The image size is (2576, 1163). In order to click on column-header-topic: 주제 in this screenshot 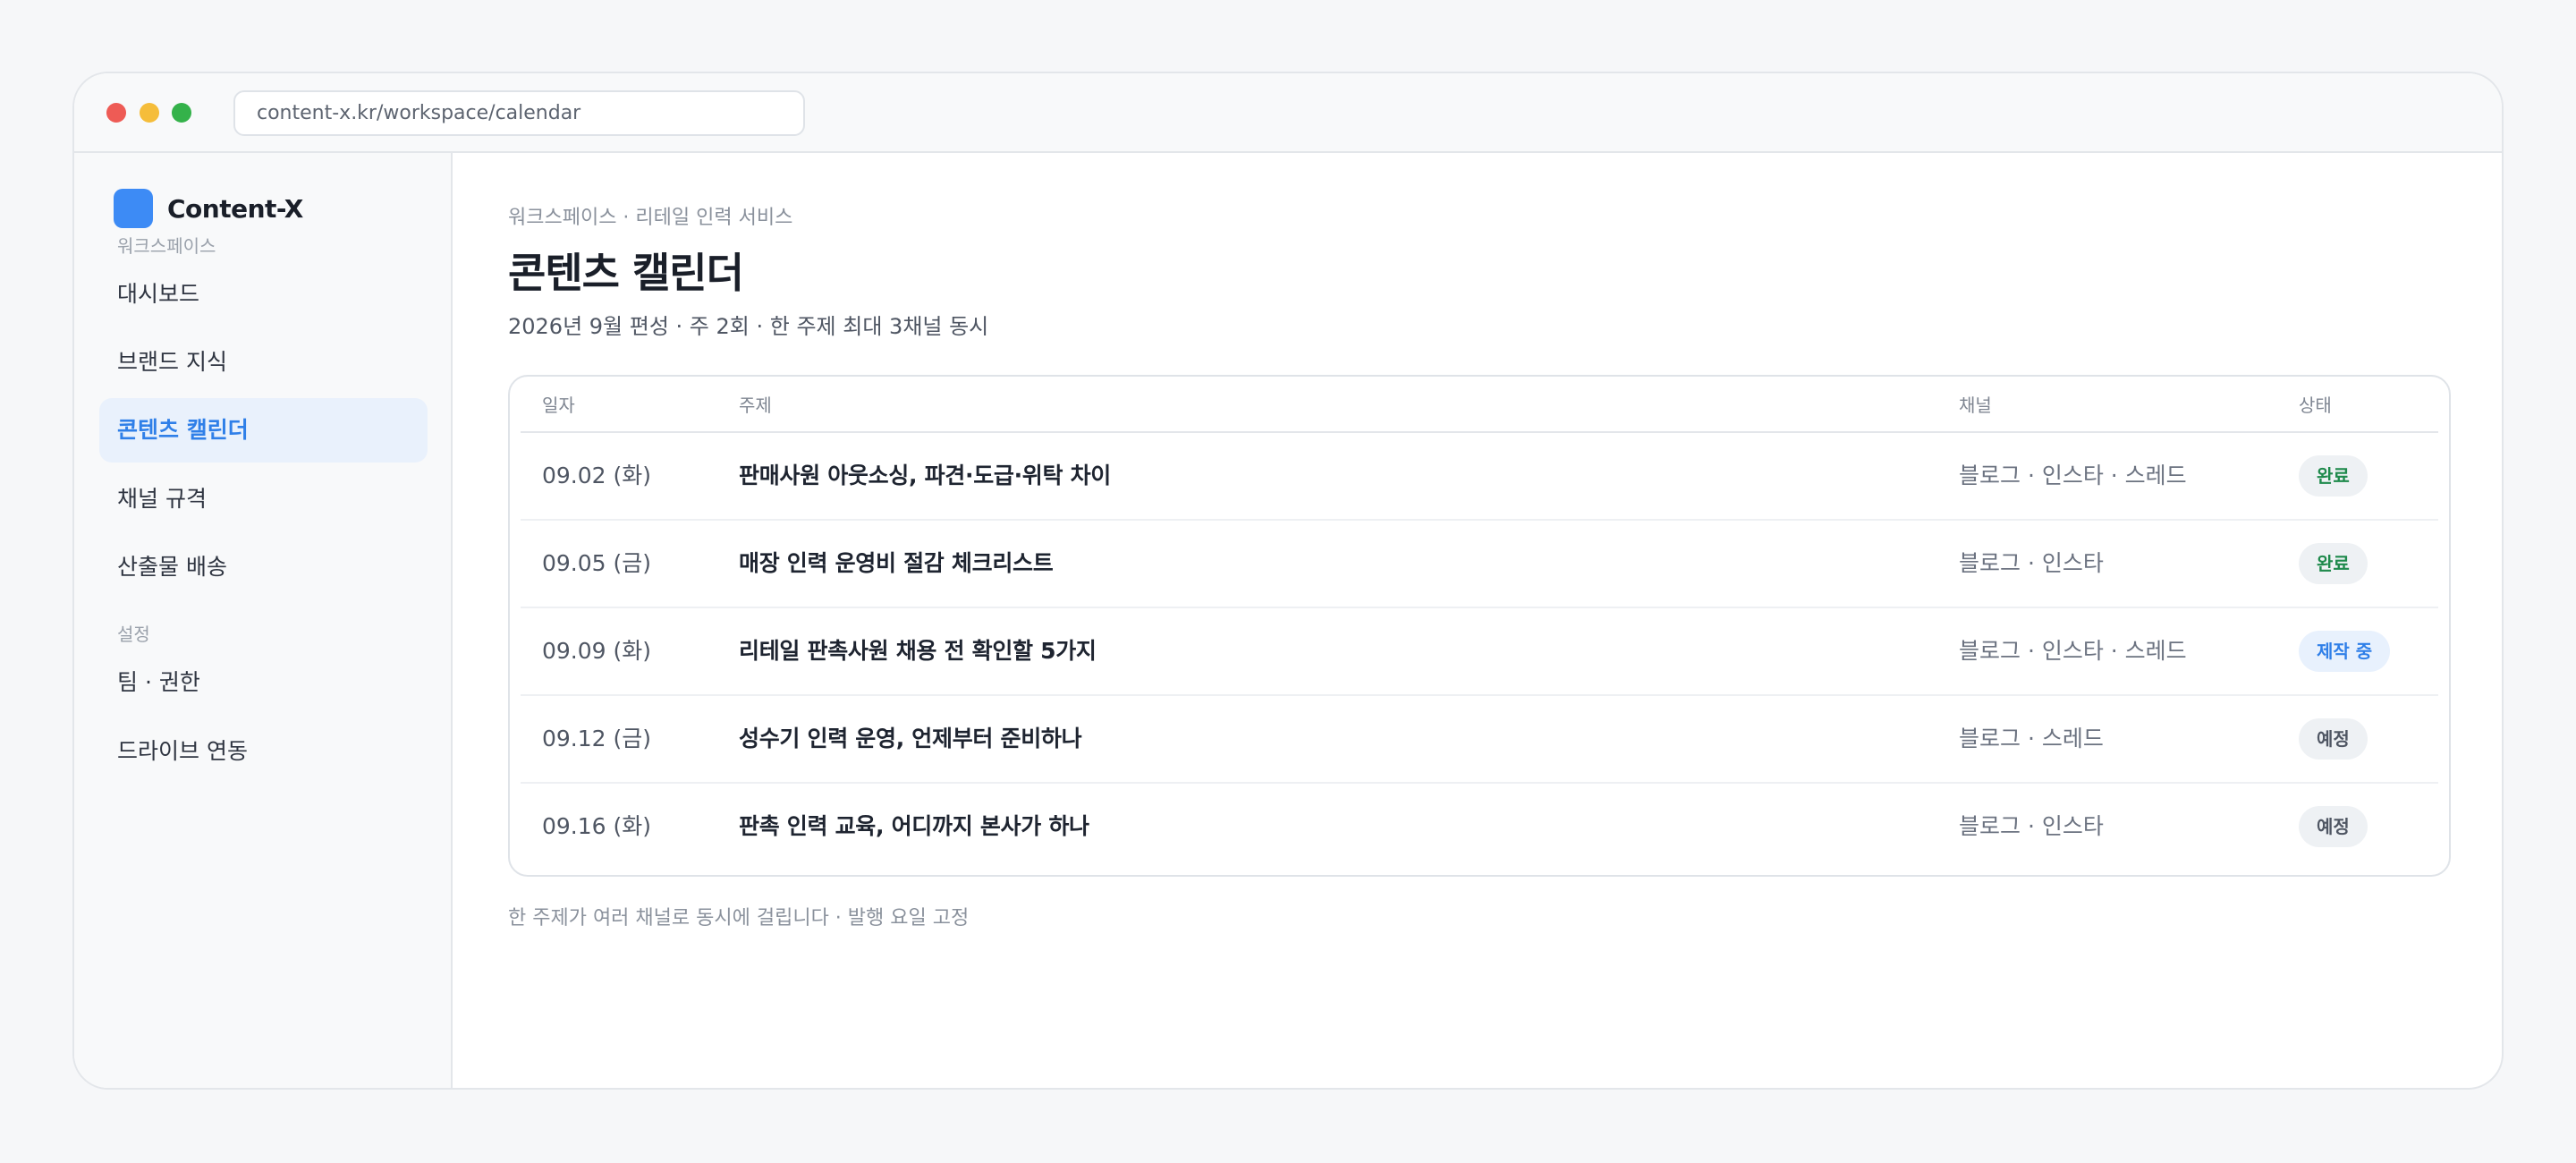, I will do `click(755, 405)`.